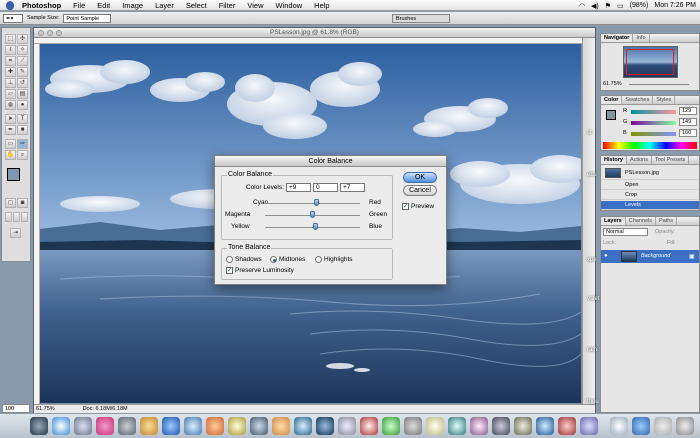  I want to click on document-size-info: Doc: 6.18M/6.18M, so click(105, 409).